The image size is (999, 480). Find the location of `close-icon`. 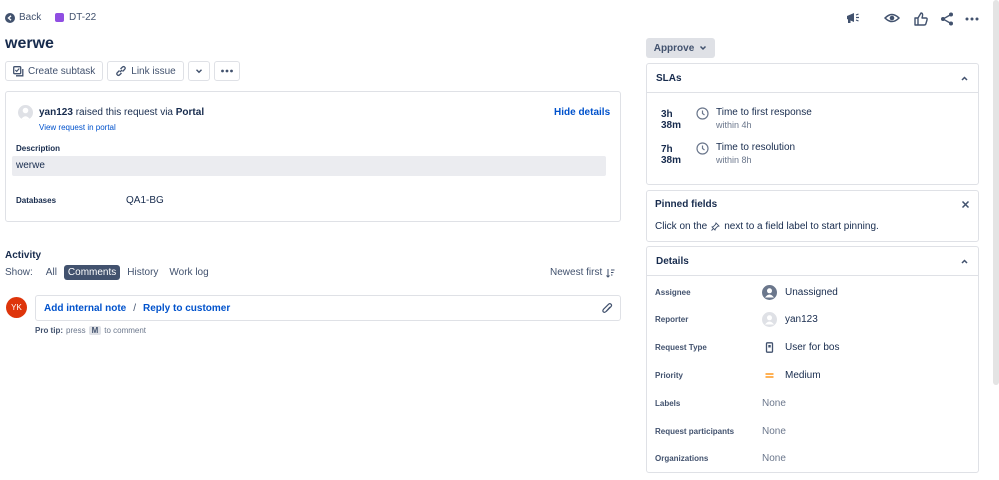

close-icon is located at coordinates (965, 204).